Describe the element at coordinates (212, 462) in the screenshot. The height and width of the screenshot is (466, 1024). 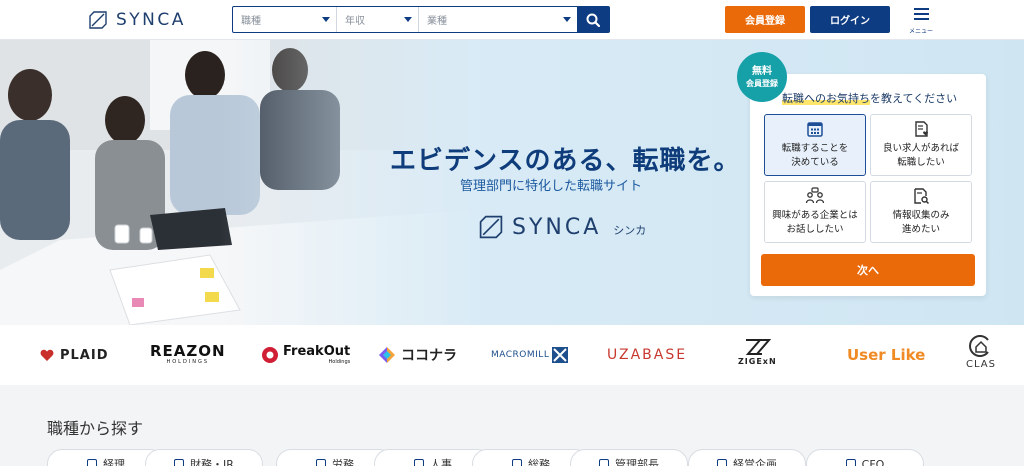
I see `chip-label: 財務・IR` at that location.